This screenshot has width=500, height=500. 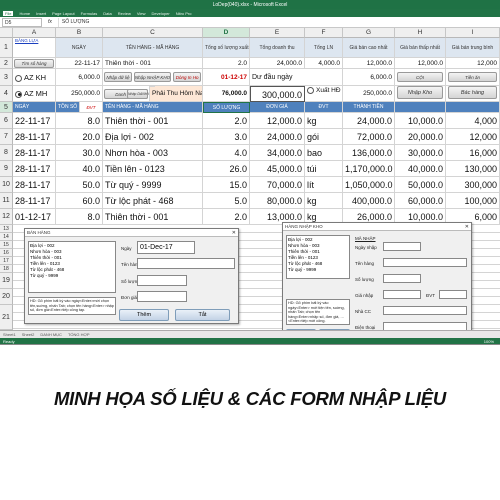 I want to click on zoom-level: 100%, so click(x=489, y=341).